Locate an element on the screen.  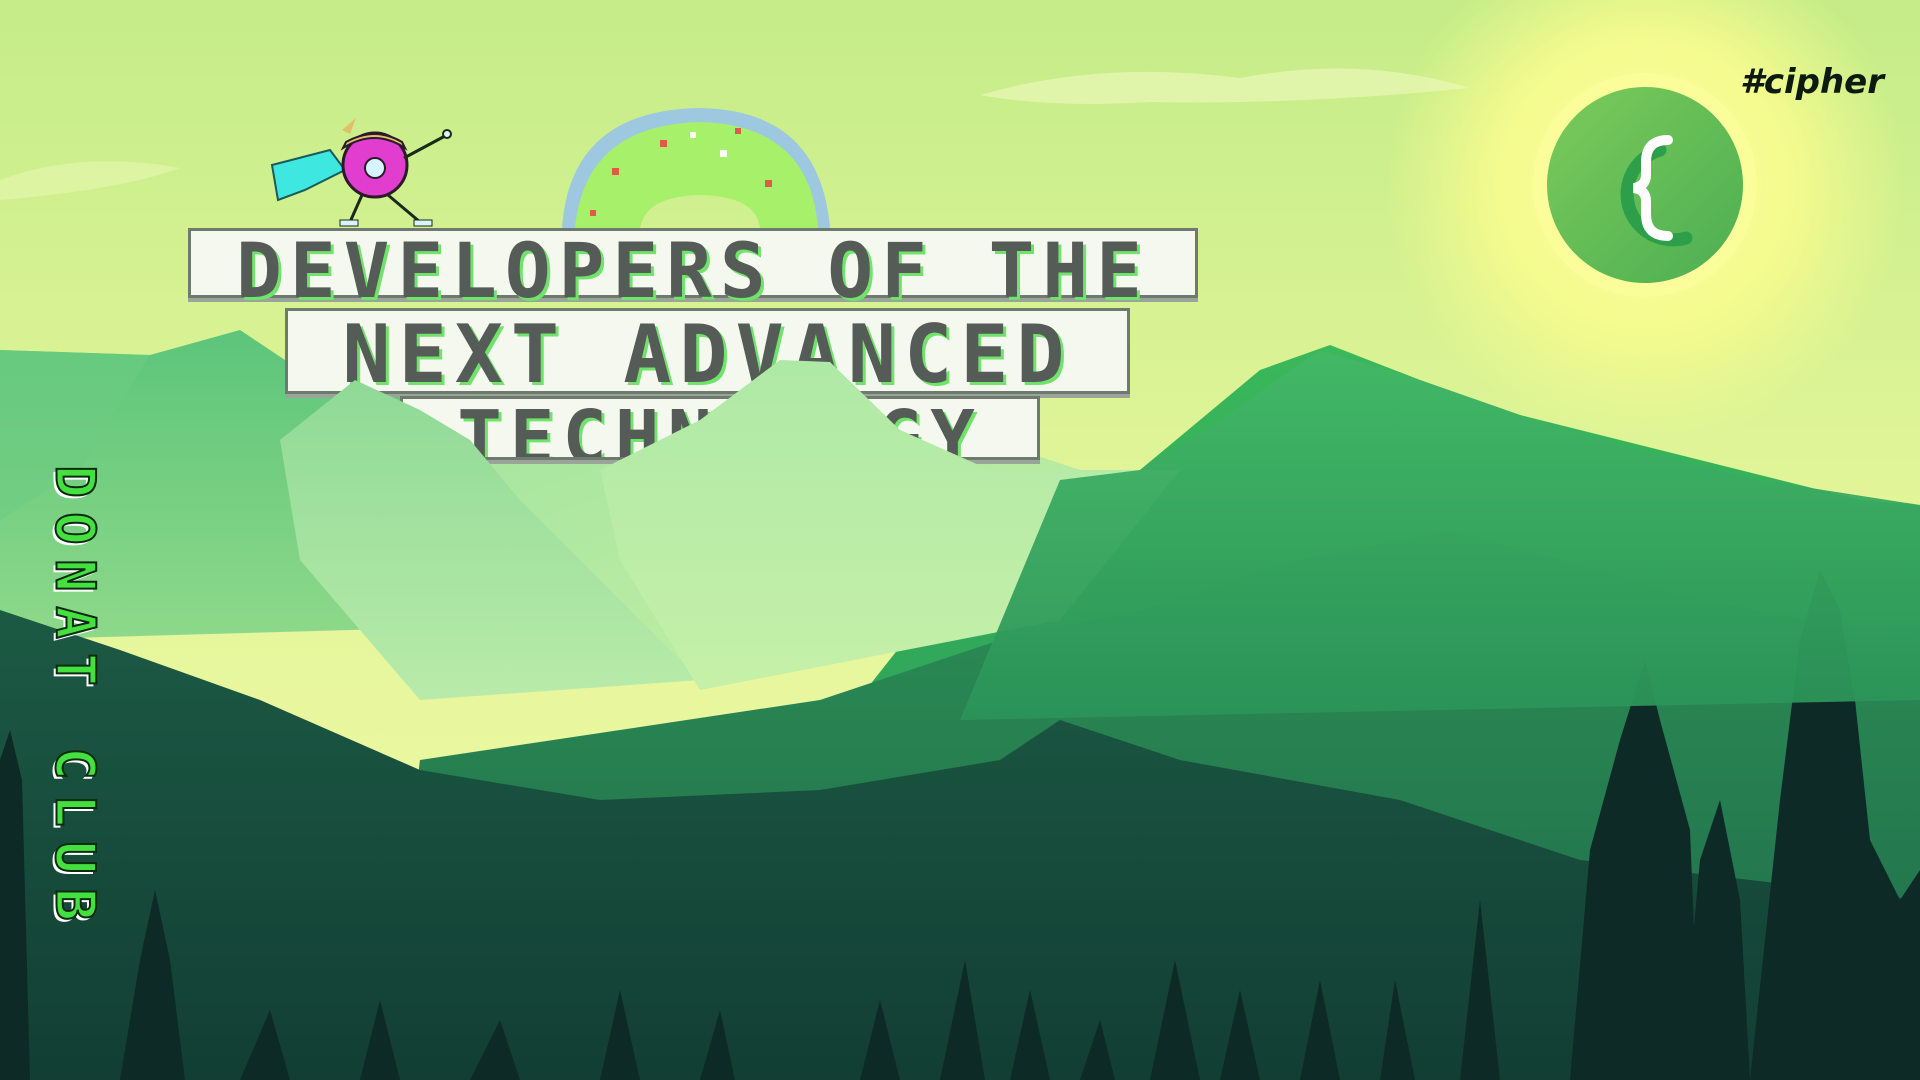
title-line-2: NEXT ADVANCED is located at coordinates (707, 351).